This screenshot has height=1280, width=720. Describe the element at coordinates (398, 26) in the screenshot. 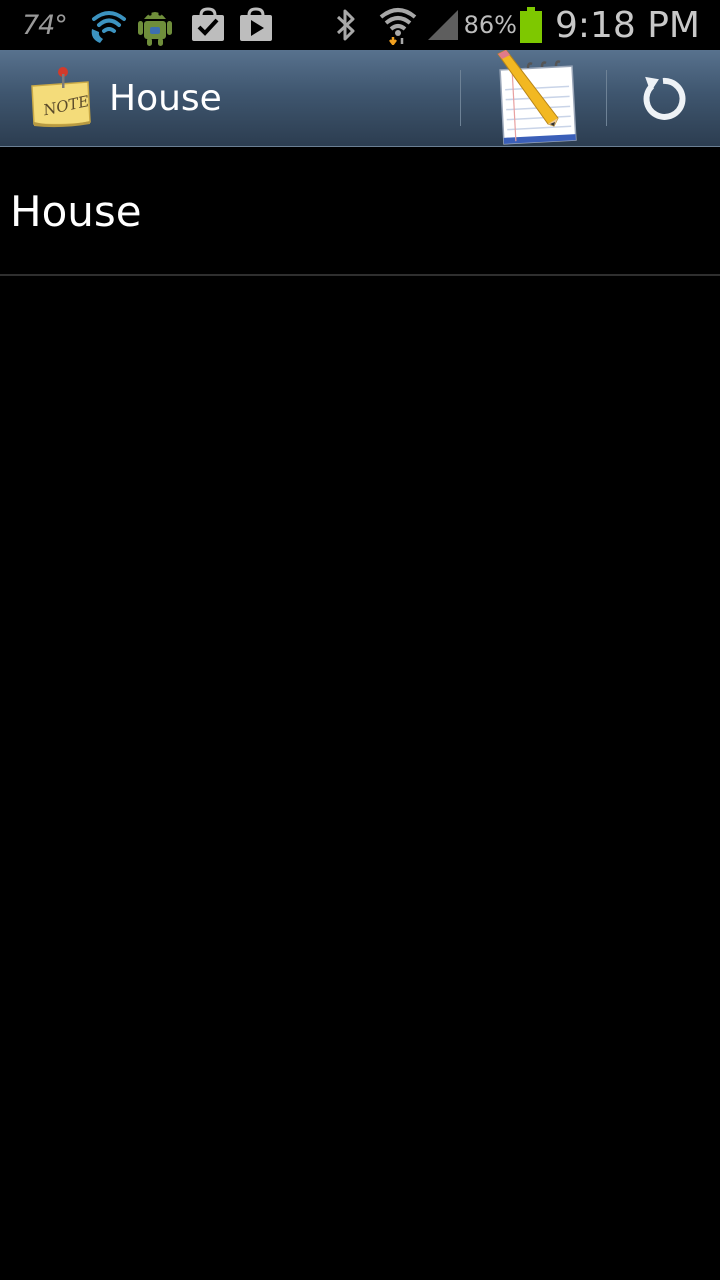

I see `wifi-download-icon` at that location.